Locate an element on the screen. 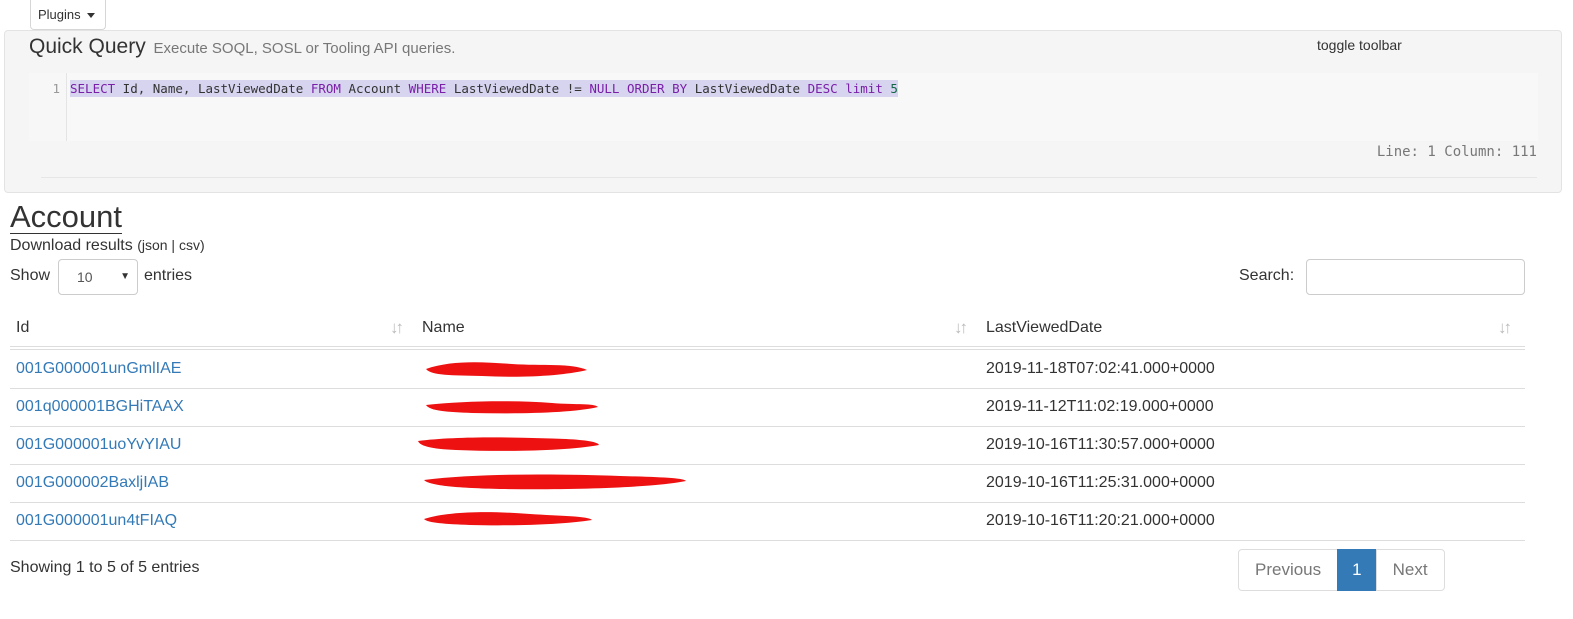 The image size is (1573, 619). download-results: Download results (json | csv) is located at coordinates (107, 245).